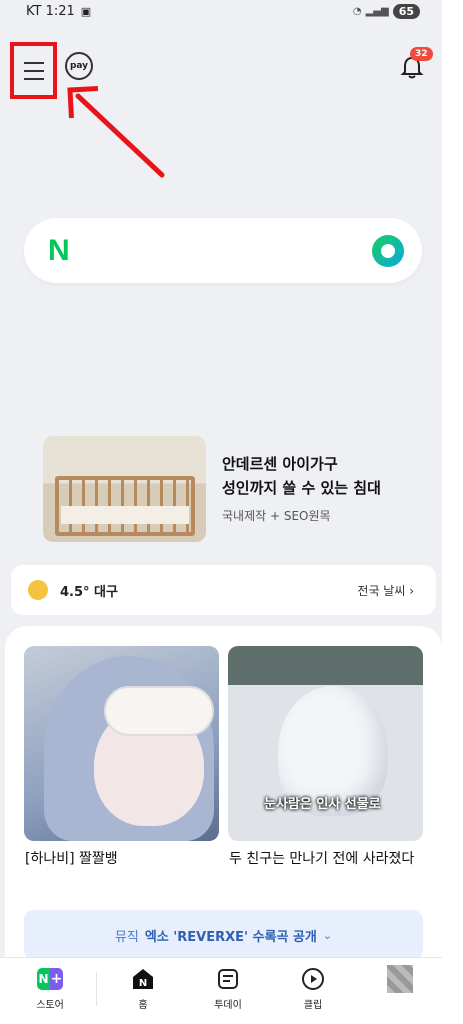  I want to click on profile-avatar, so click(400, 979).